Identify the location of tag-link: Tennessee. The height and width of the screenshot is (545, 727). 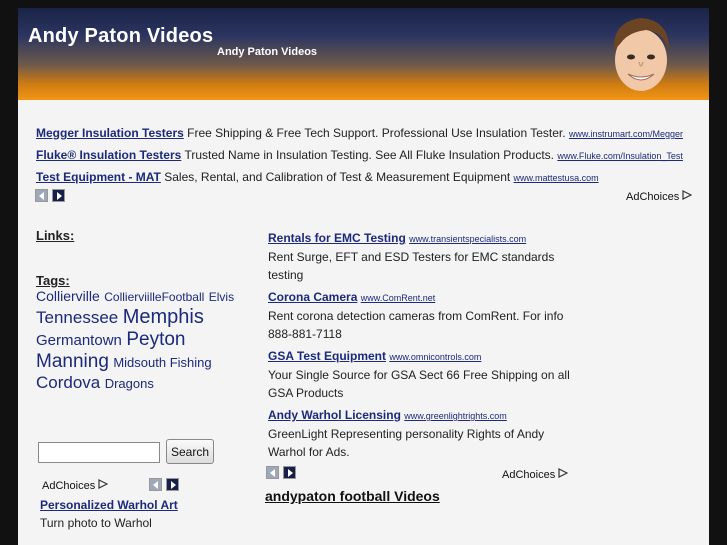
(77, 317).